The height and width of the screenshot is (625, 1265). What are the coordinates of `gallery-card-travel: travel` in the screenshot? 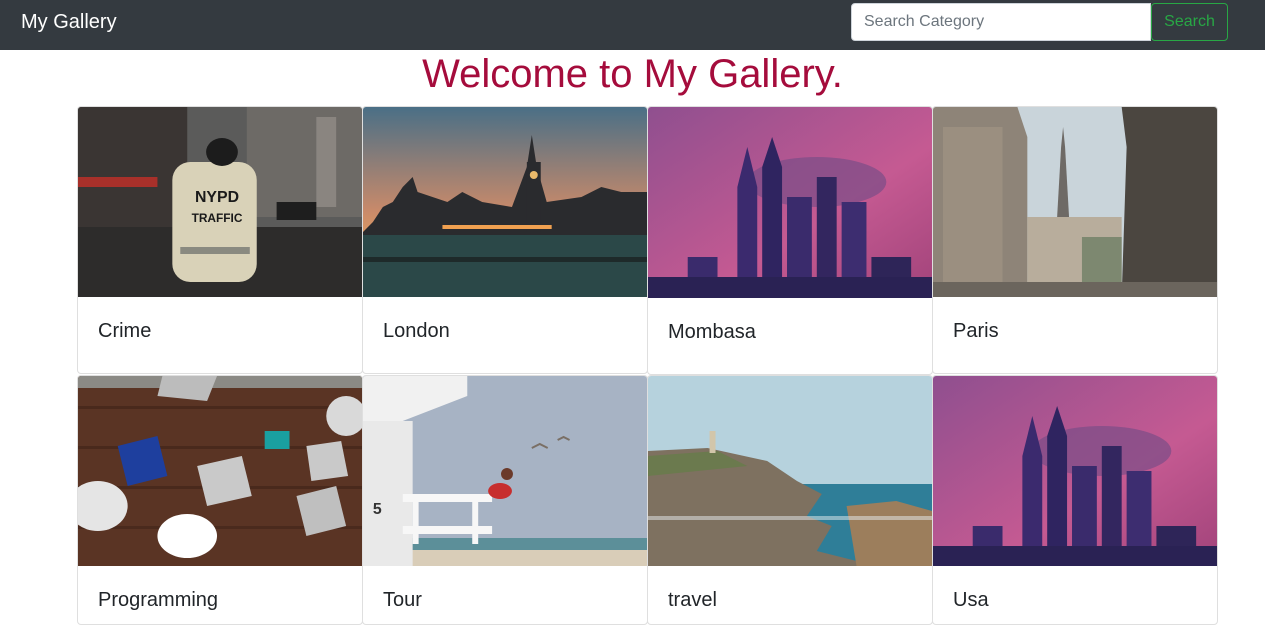 It's located at (790, 500).